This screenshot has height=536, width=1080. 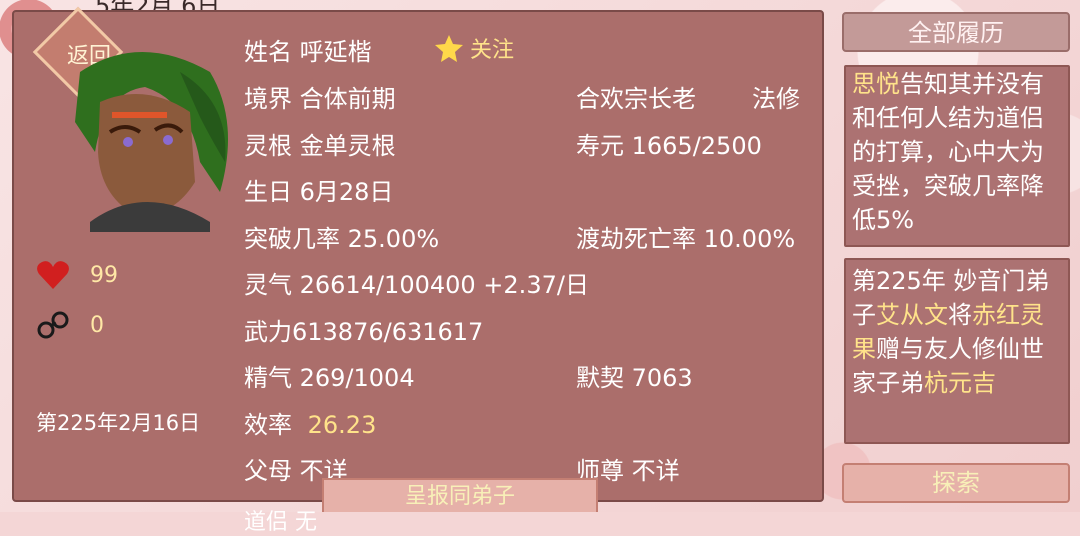 I want to click on realm-row: 境界 合体前期, so click(x=320, y=99).